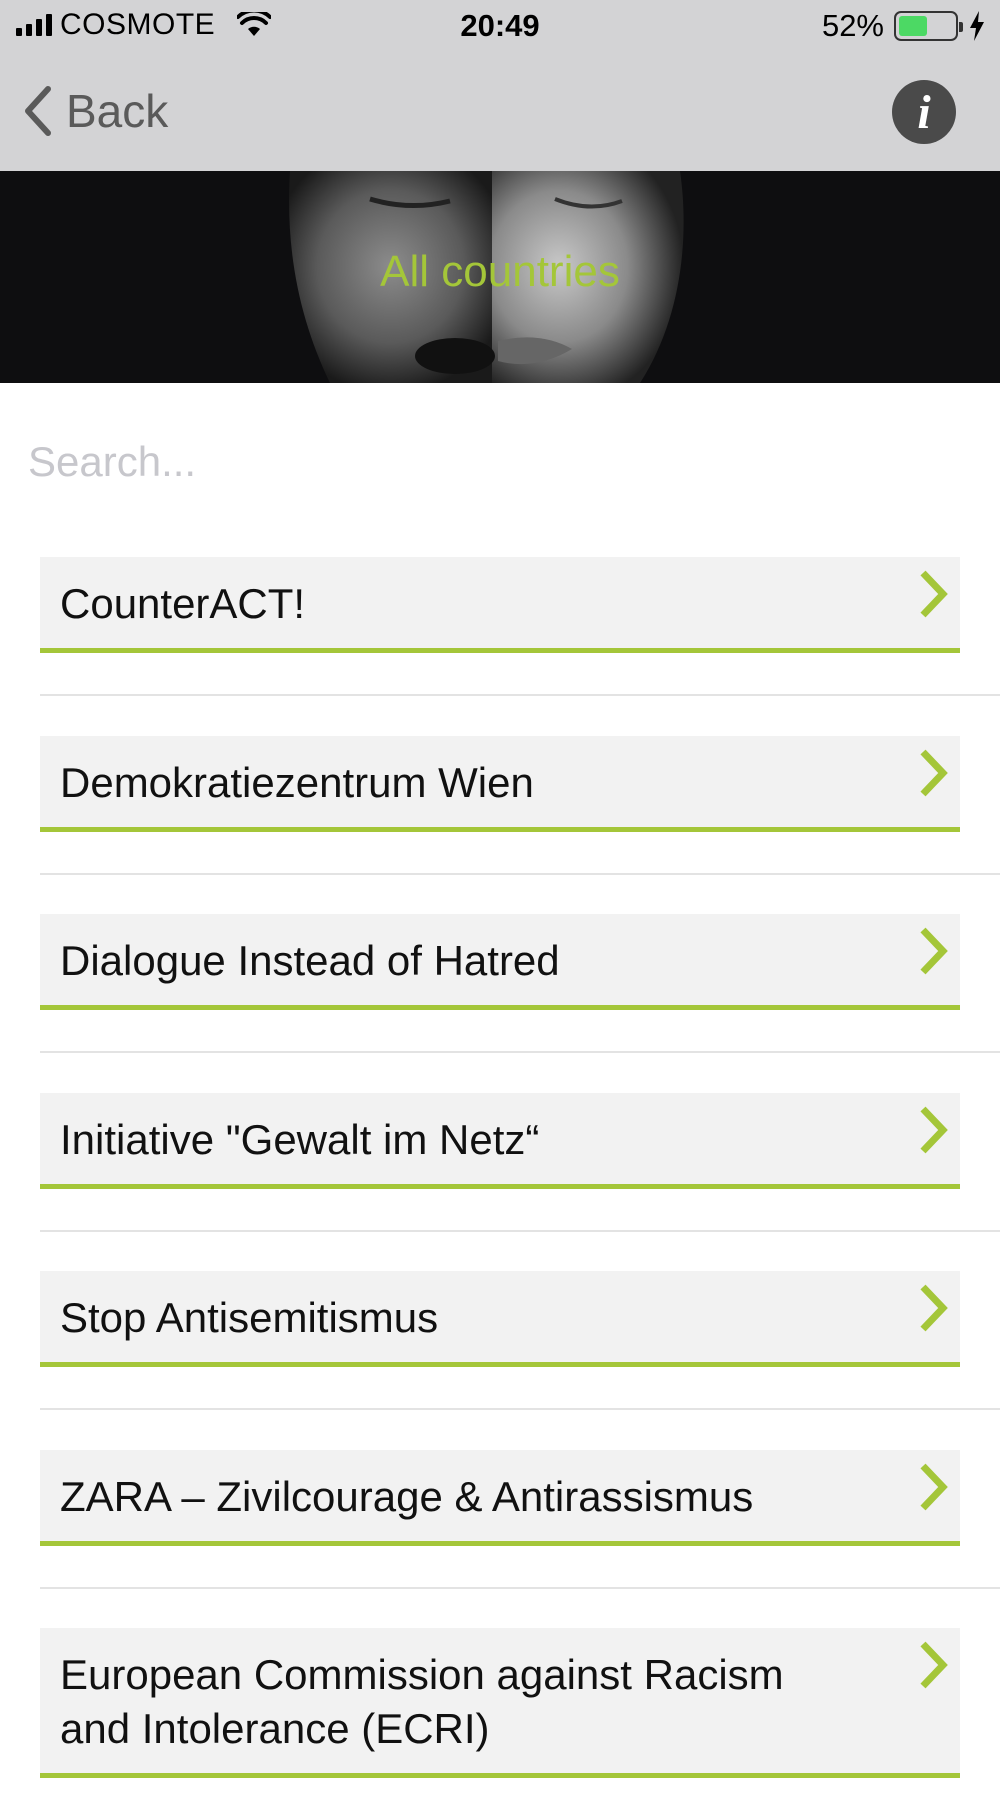  I want to click on organization-name: Demokratiezentrum Wien, so click(297, 782).